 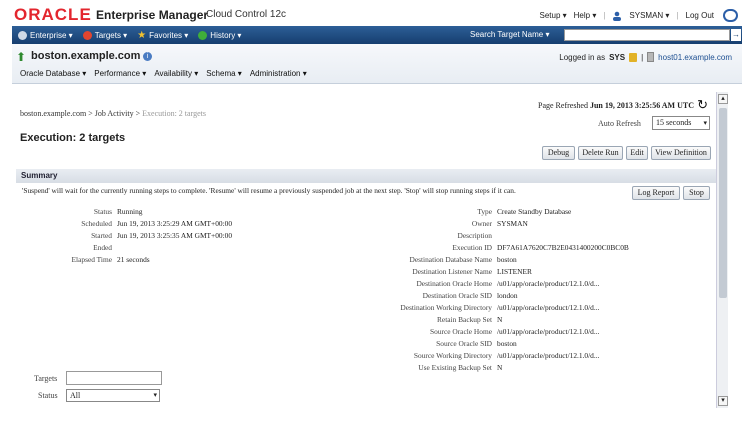 I want to click on status-up-icon: ⬆, so click(x=21, y=57).